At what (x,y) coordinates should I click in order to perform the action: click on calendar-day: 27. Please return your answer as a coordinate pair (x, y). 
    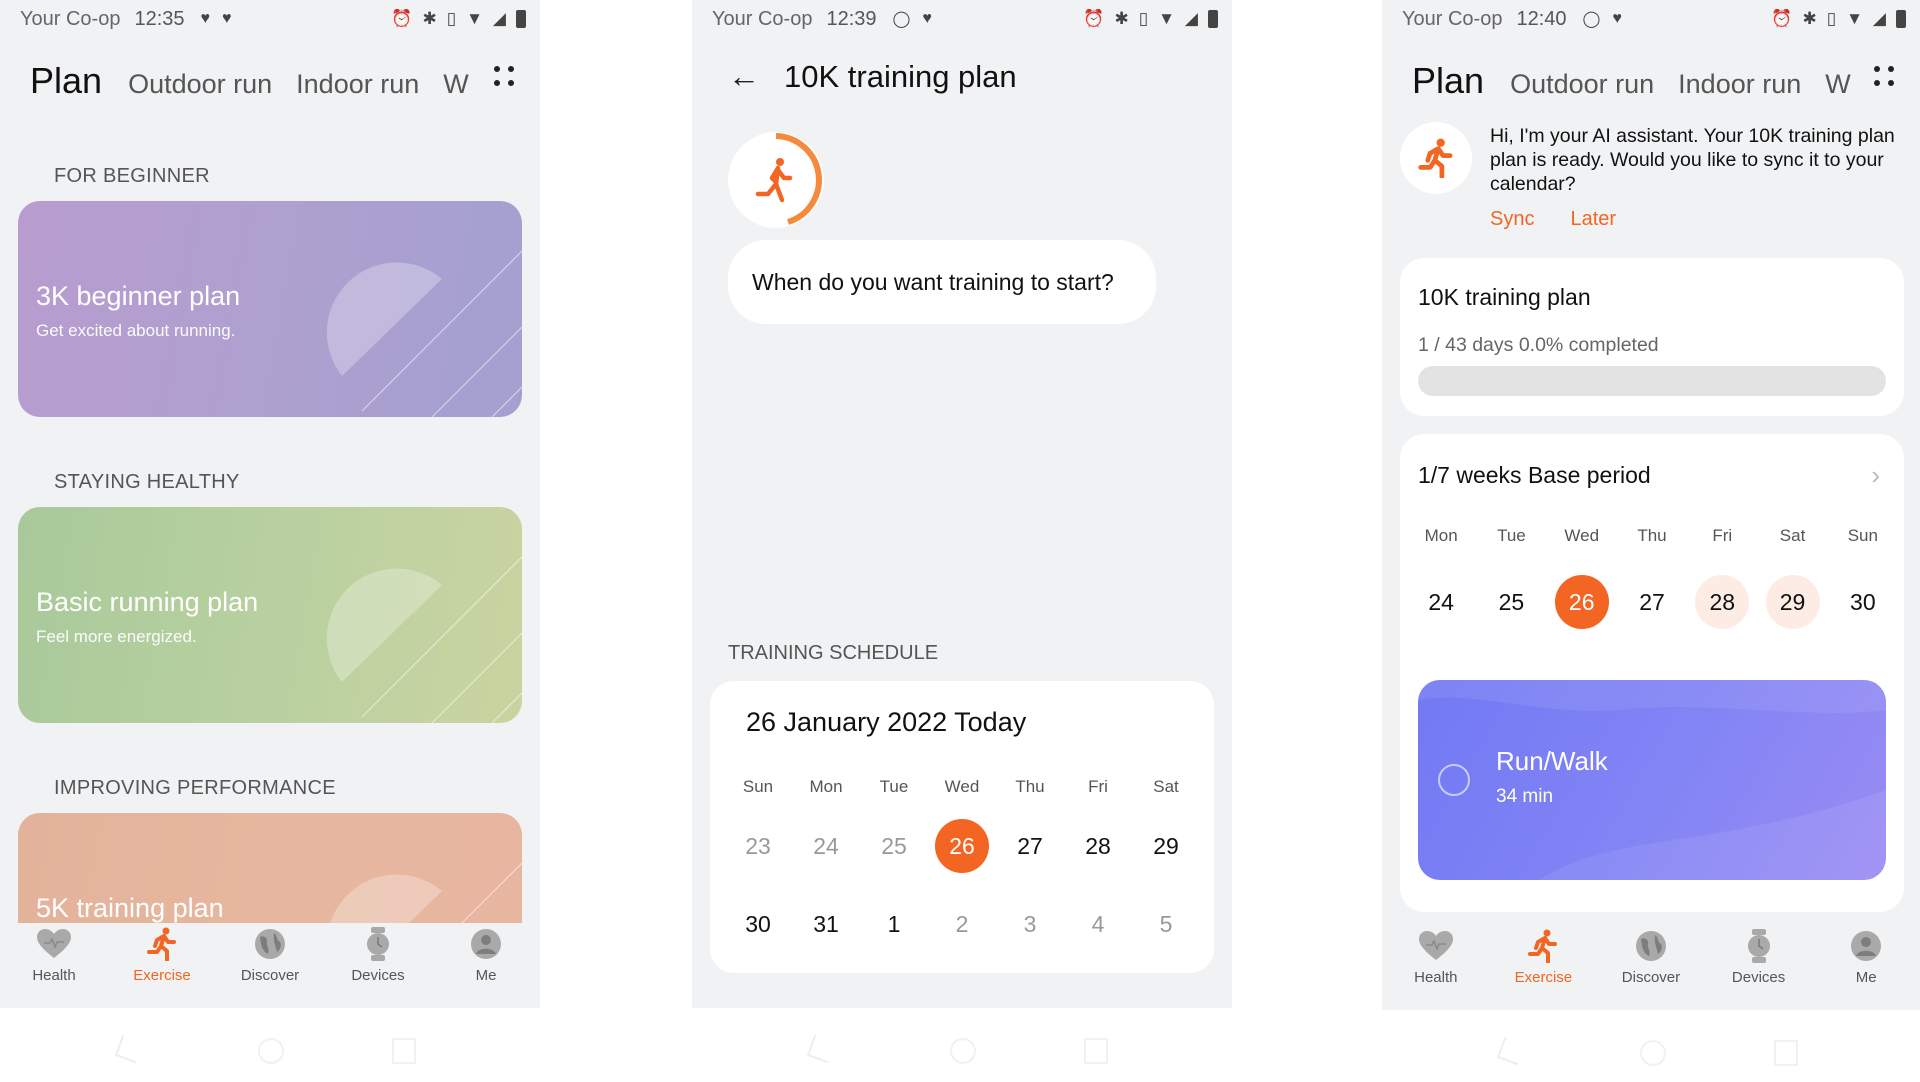
    Looking at the image, I should click on (1030, 846).